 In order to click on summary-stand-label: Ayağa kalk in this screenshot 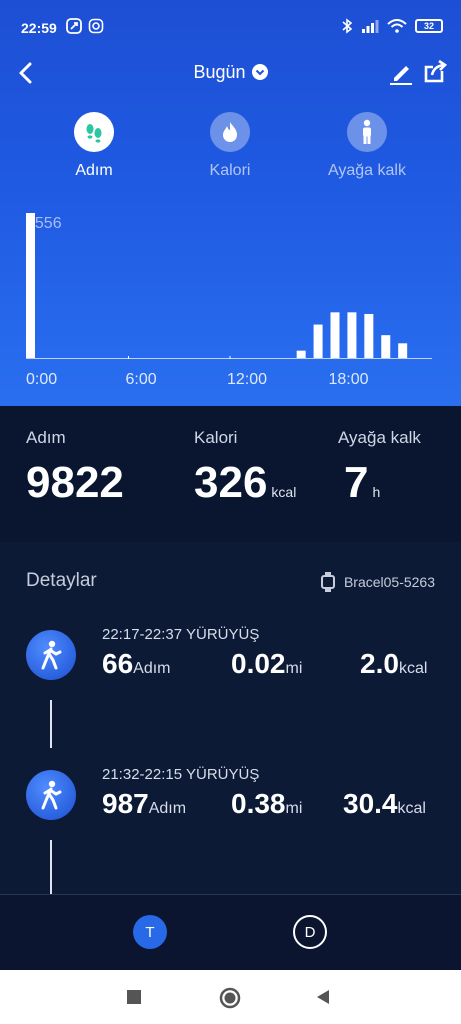, I will do `click(379, 437)`.